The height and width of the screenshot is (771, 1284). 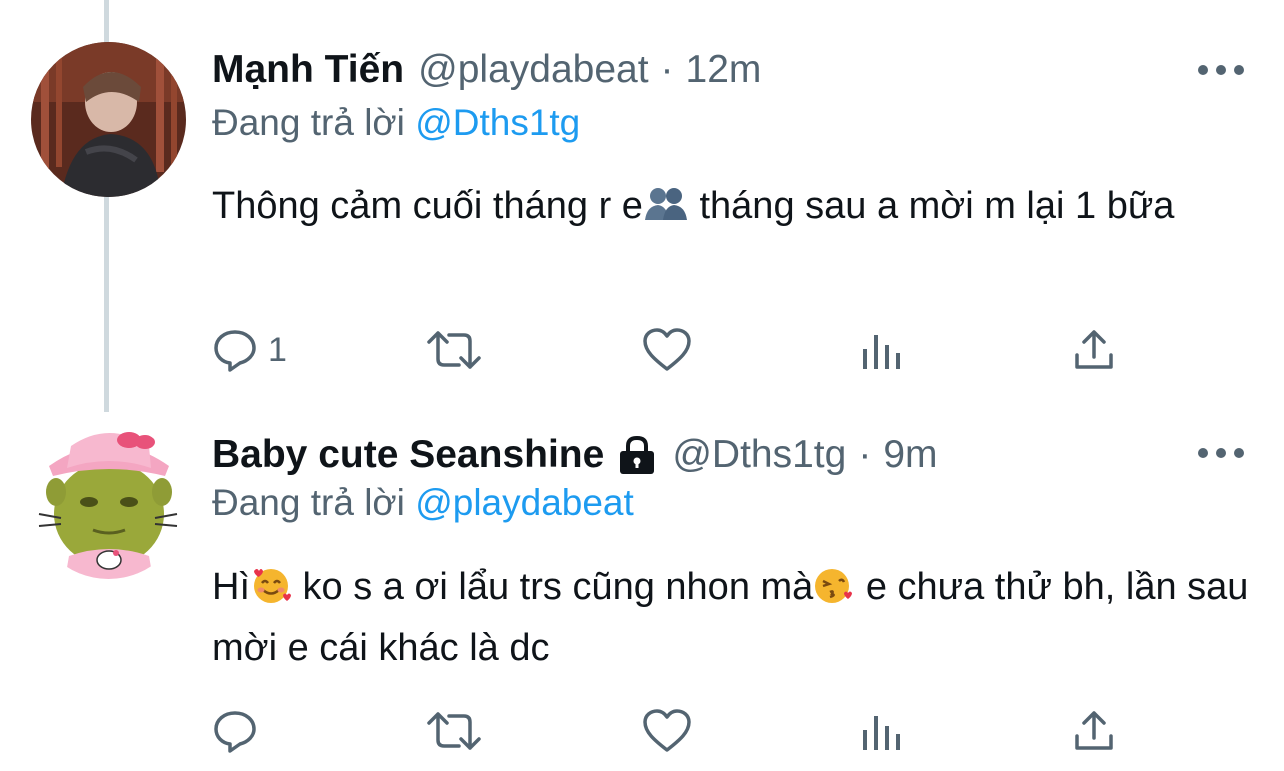 I want to click on user-handle: @playdabeat, so click(x=533, y=70).